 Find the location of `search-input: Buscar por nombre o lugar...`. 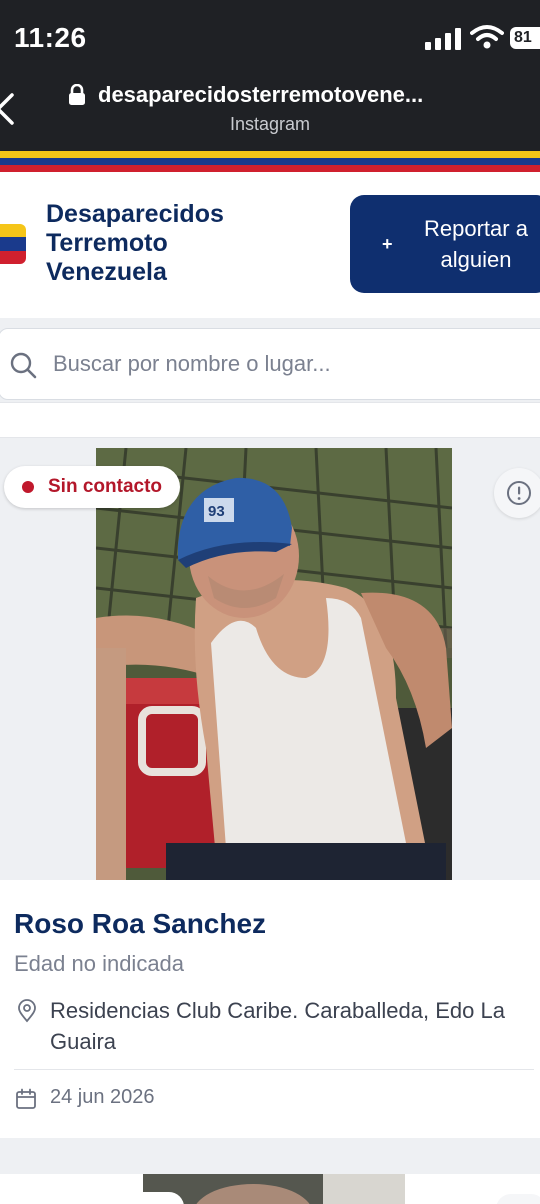

search-input: Buscar por nombre o lugar... is located at coordinates (270, 364).